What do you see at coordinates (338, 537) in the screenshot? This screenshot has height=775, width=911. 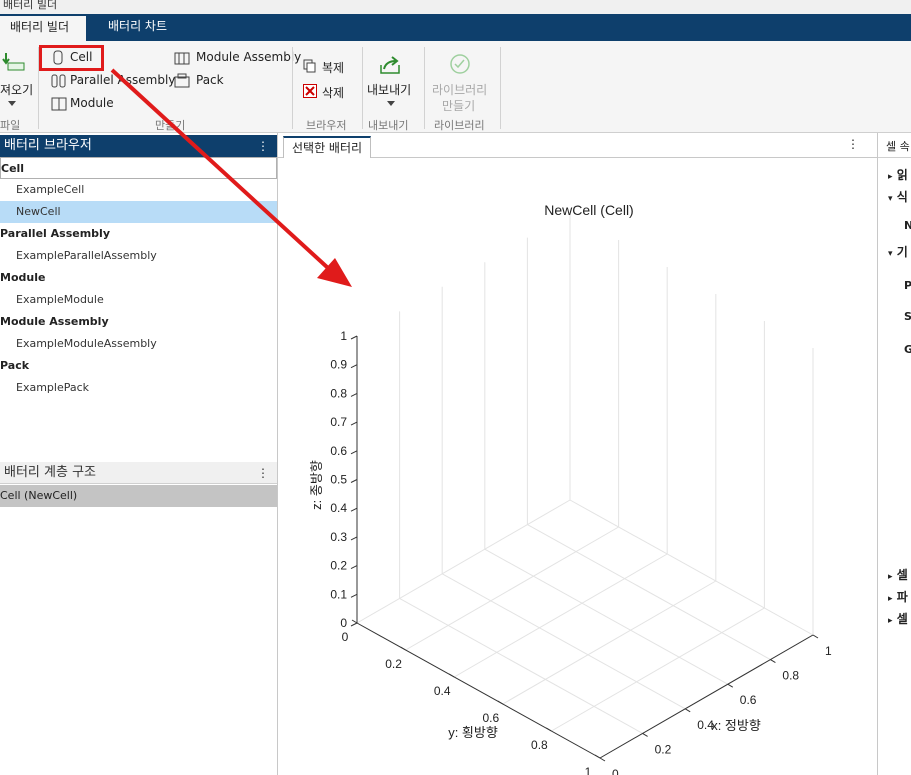 I see `z-tick-label: 0.3` at bounding box center [338, 537].